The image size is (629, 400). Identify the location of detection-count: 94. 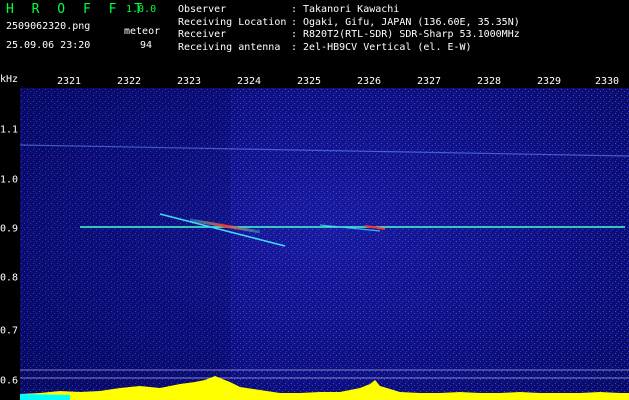
(146, 45).